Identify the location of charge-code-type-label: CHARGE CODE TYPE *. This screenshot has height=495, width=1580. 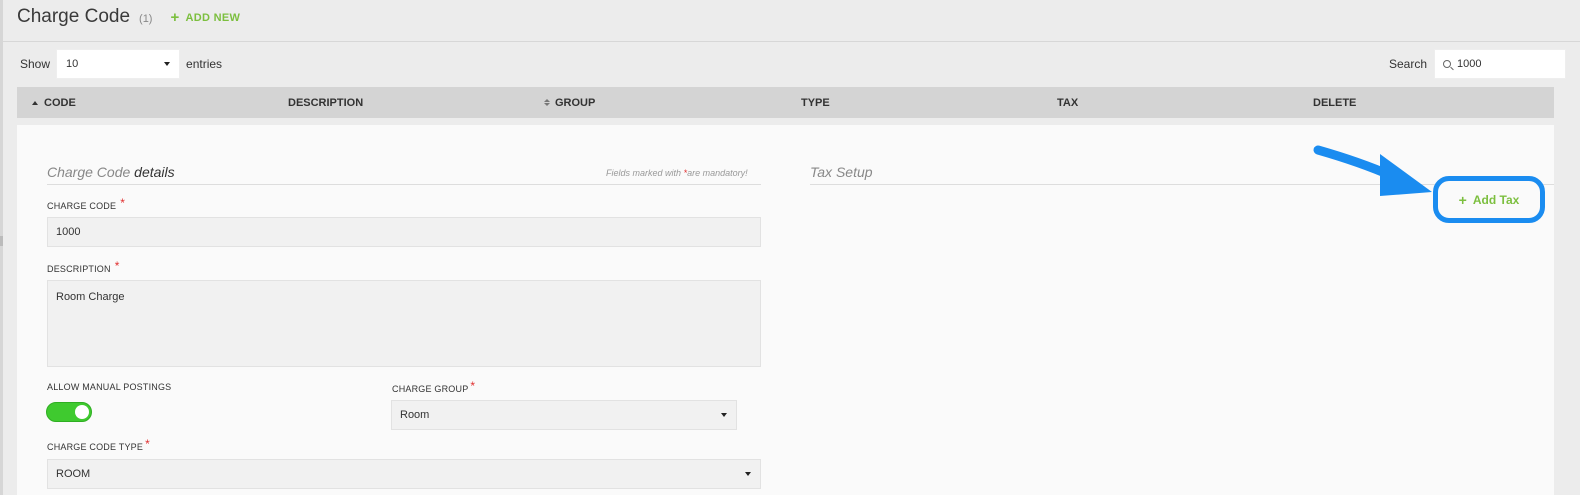
(98, 445).